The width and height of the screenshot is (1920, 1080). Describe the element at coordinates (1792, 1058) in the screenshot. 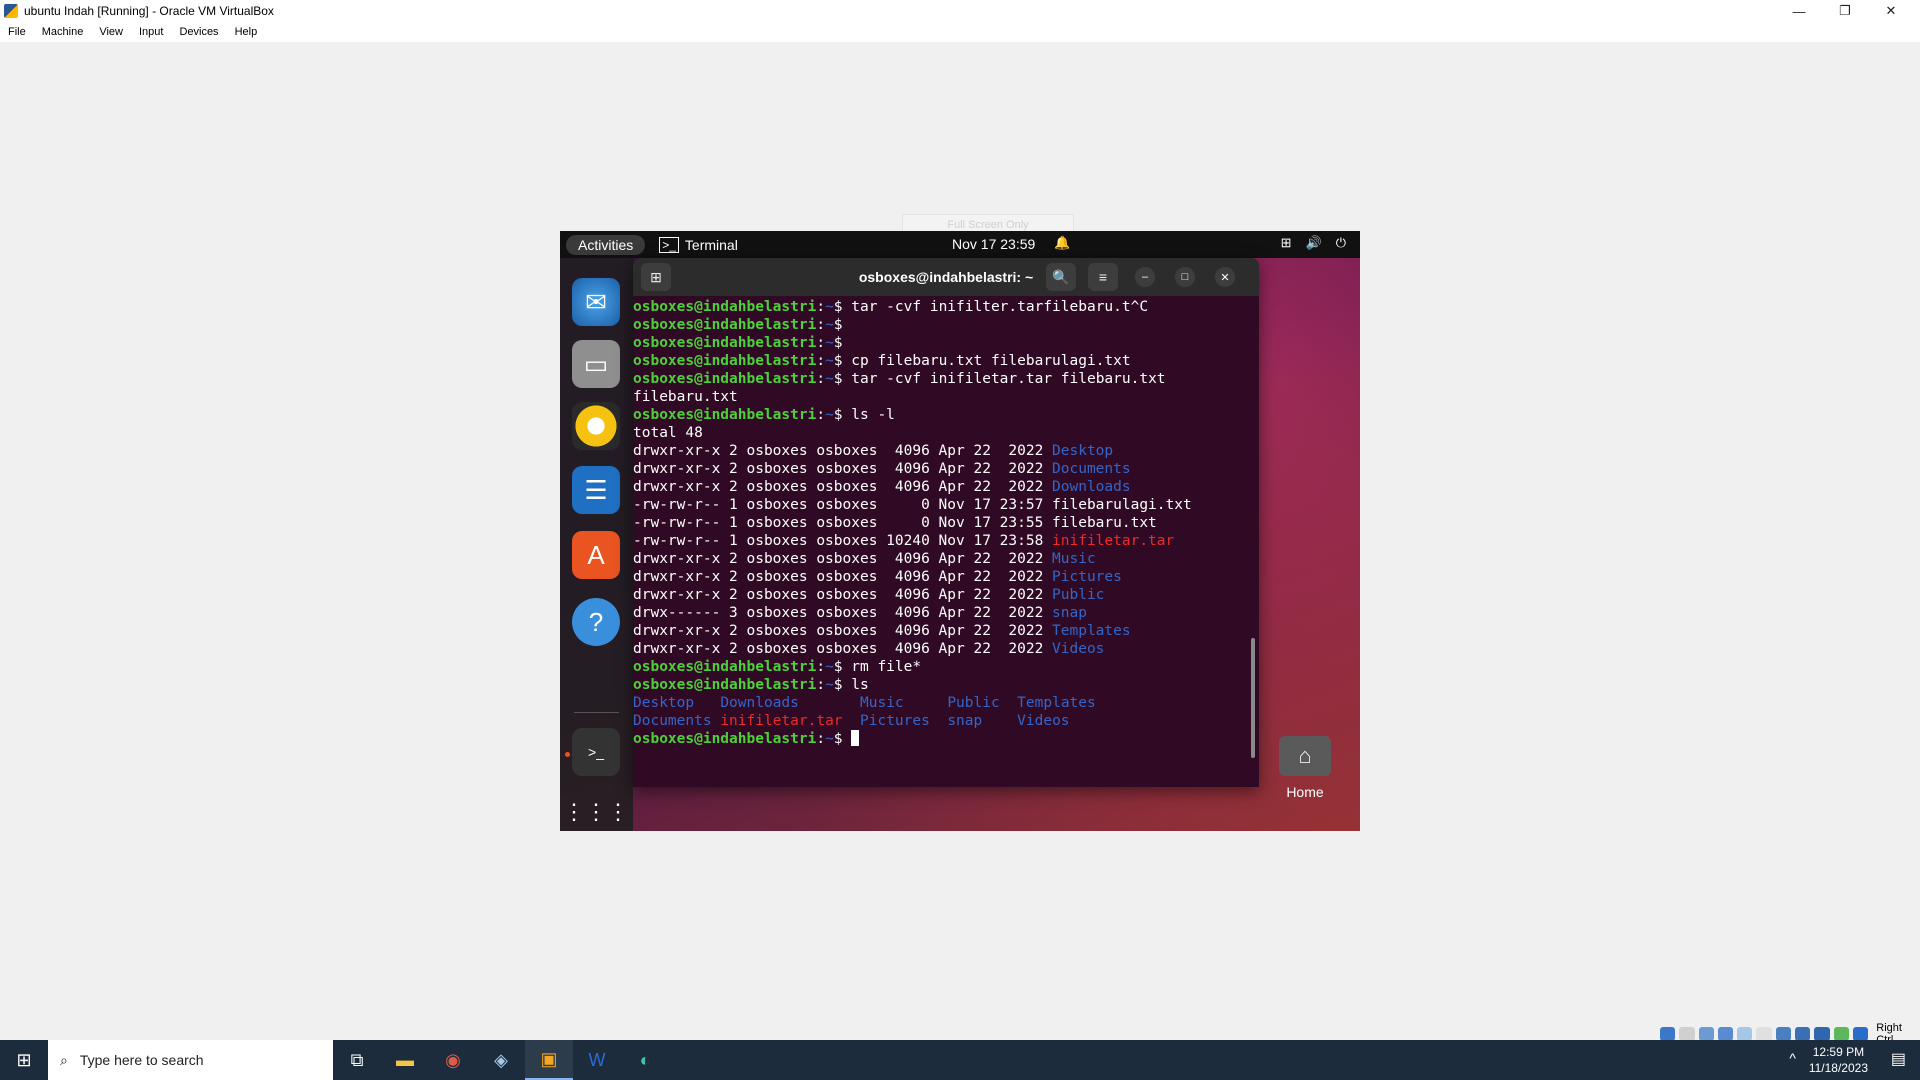

I see `tray-chevron-icon: ^` at that location.